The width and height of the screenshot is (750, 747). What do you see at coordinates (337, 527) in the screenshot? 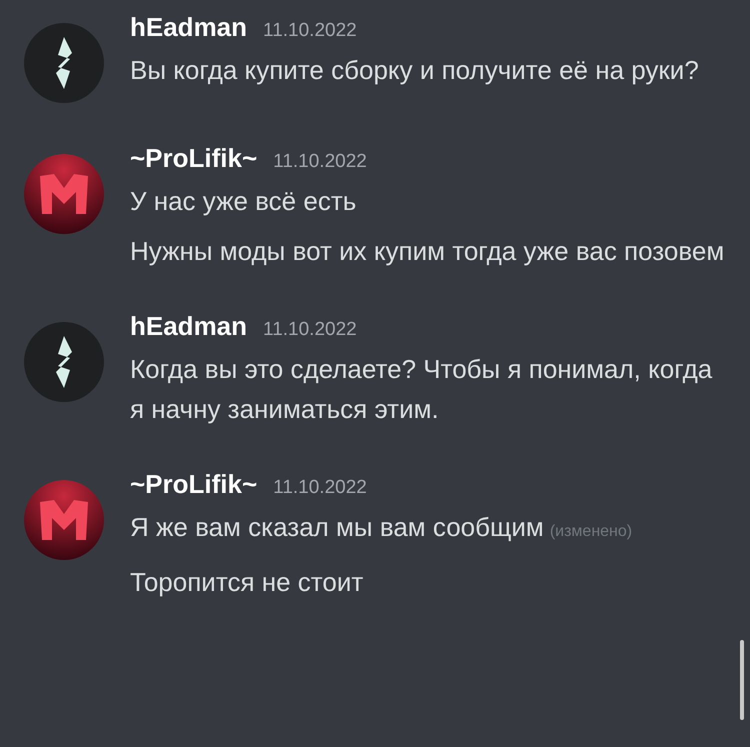
I see `message-text: Я же вам сказал мы вам сообщим` at bounding box center [337, 527].